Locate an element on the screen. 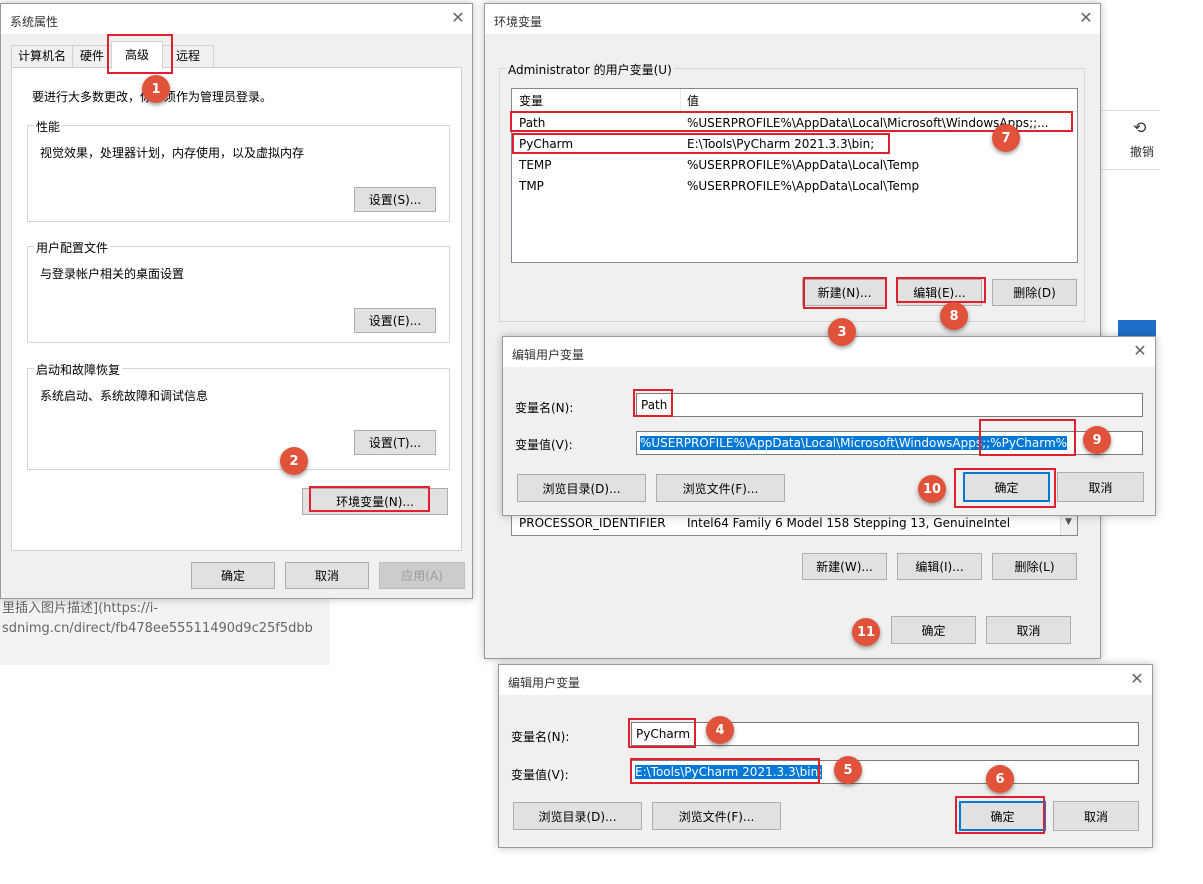 The image size is (1203, 884). tab-label: 高级 is located at coordinates (136, 55).